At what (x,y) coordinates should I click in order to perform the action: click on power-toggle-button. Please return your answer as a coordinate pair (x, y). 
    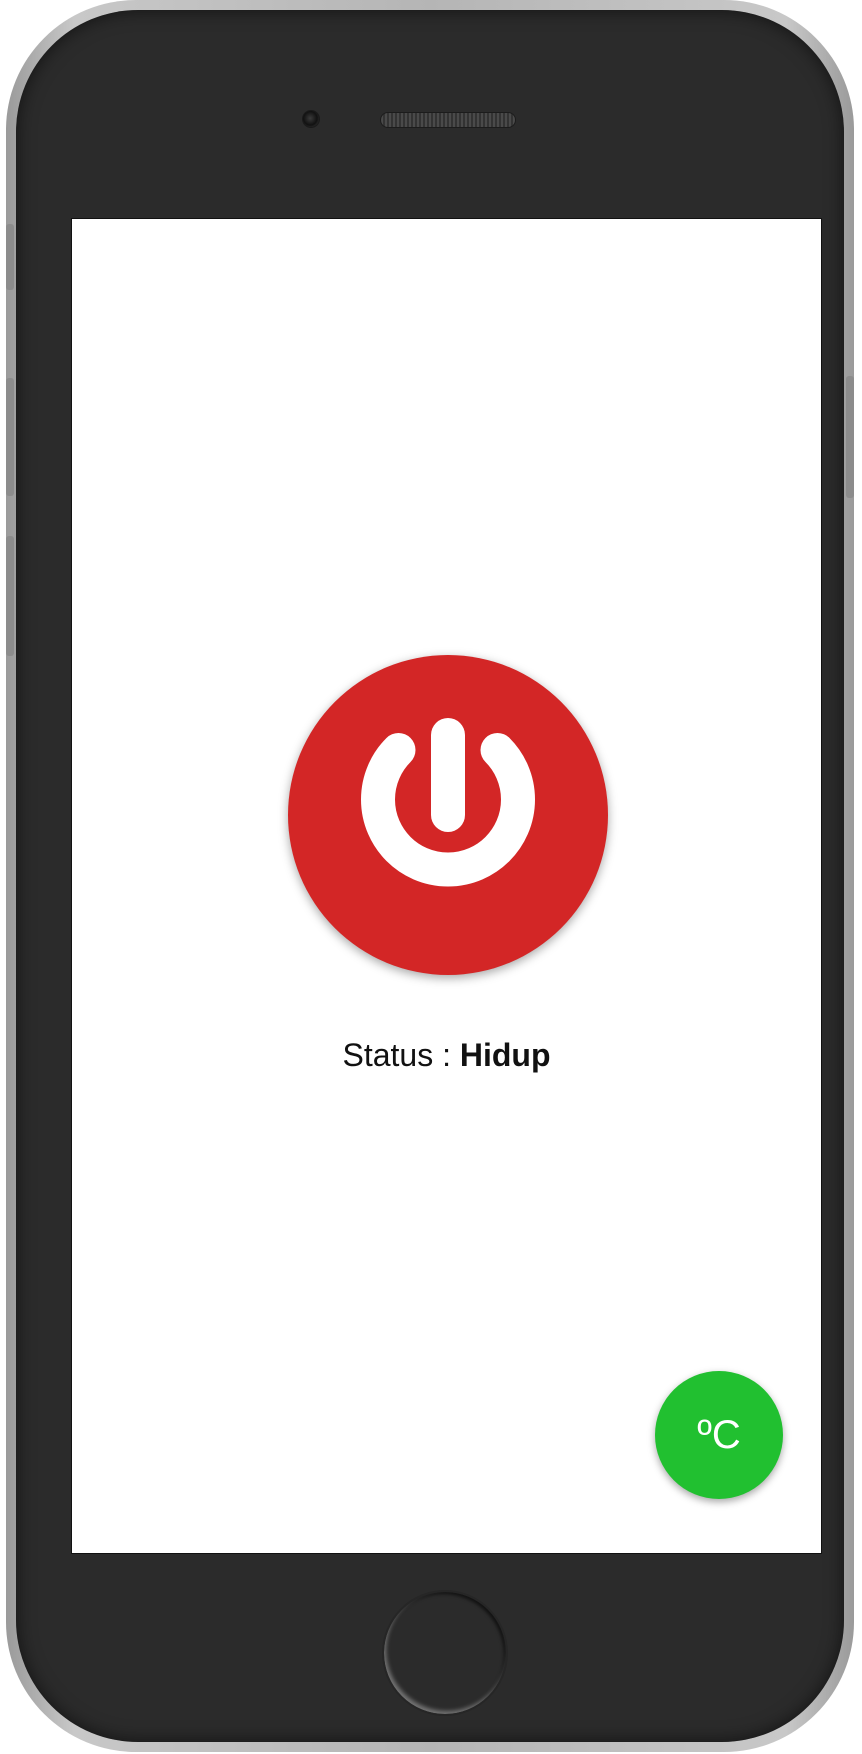
    Looking at the image, I should click on (448, 815).